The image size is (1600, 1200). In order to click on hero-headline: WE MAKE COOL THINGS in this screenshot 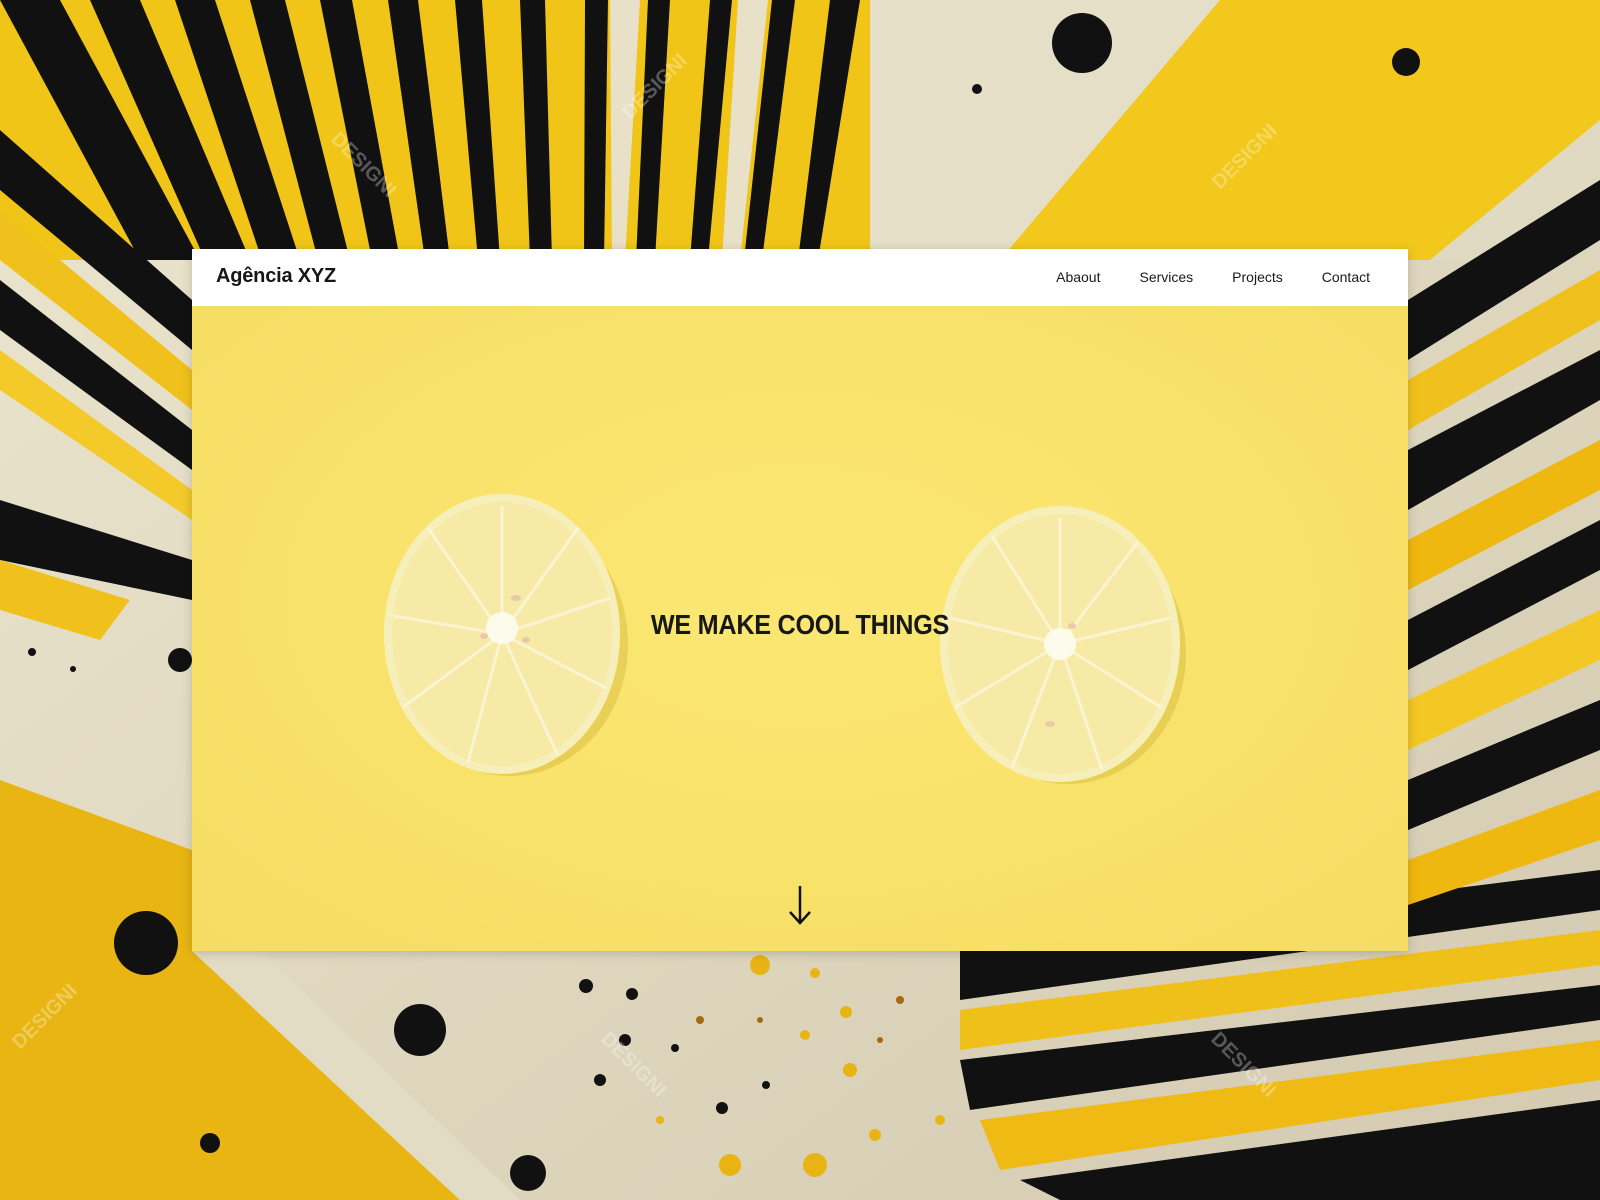, I will do `click(800, 624)`.